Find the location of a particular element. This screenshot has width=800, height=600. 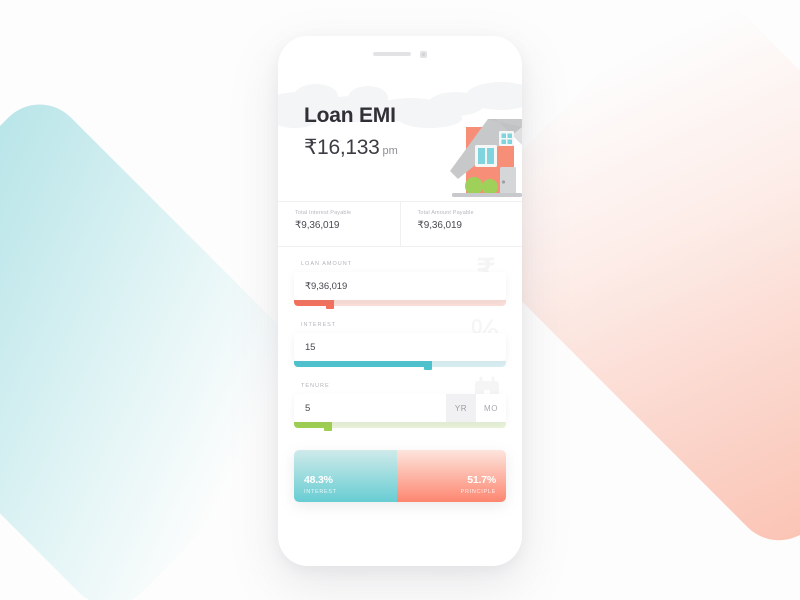

loan-amount-value: ₹9,36,019 is located at coordinates (400, 286).